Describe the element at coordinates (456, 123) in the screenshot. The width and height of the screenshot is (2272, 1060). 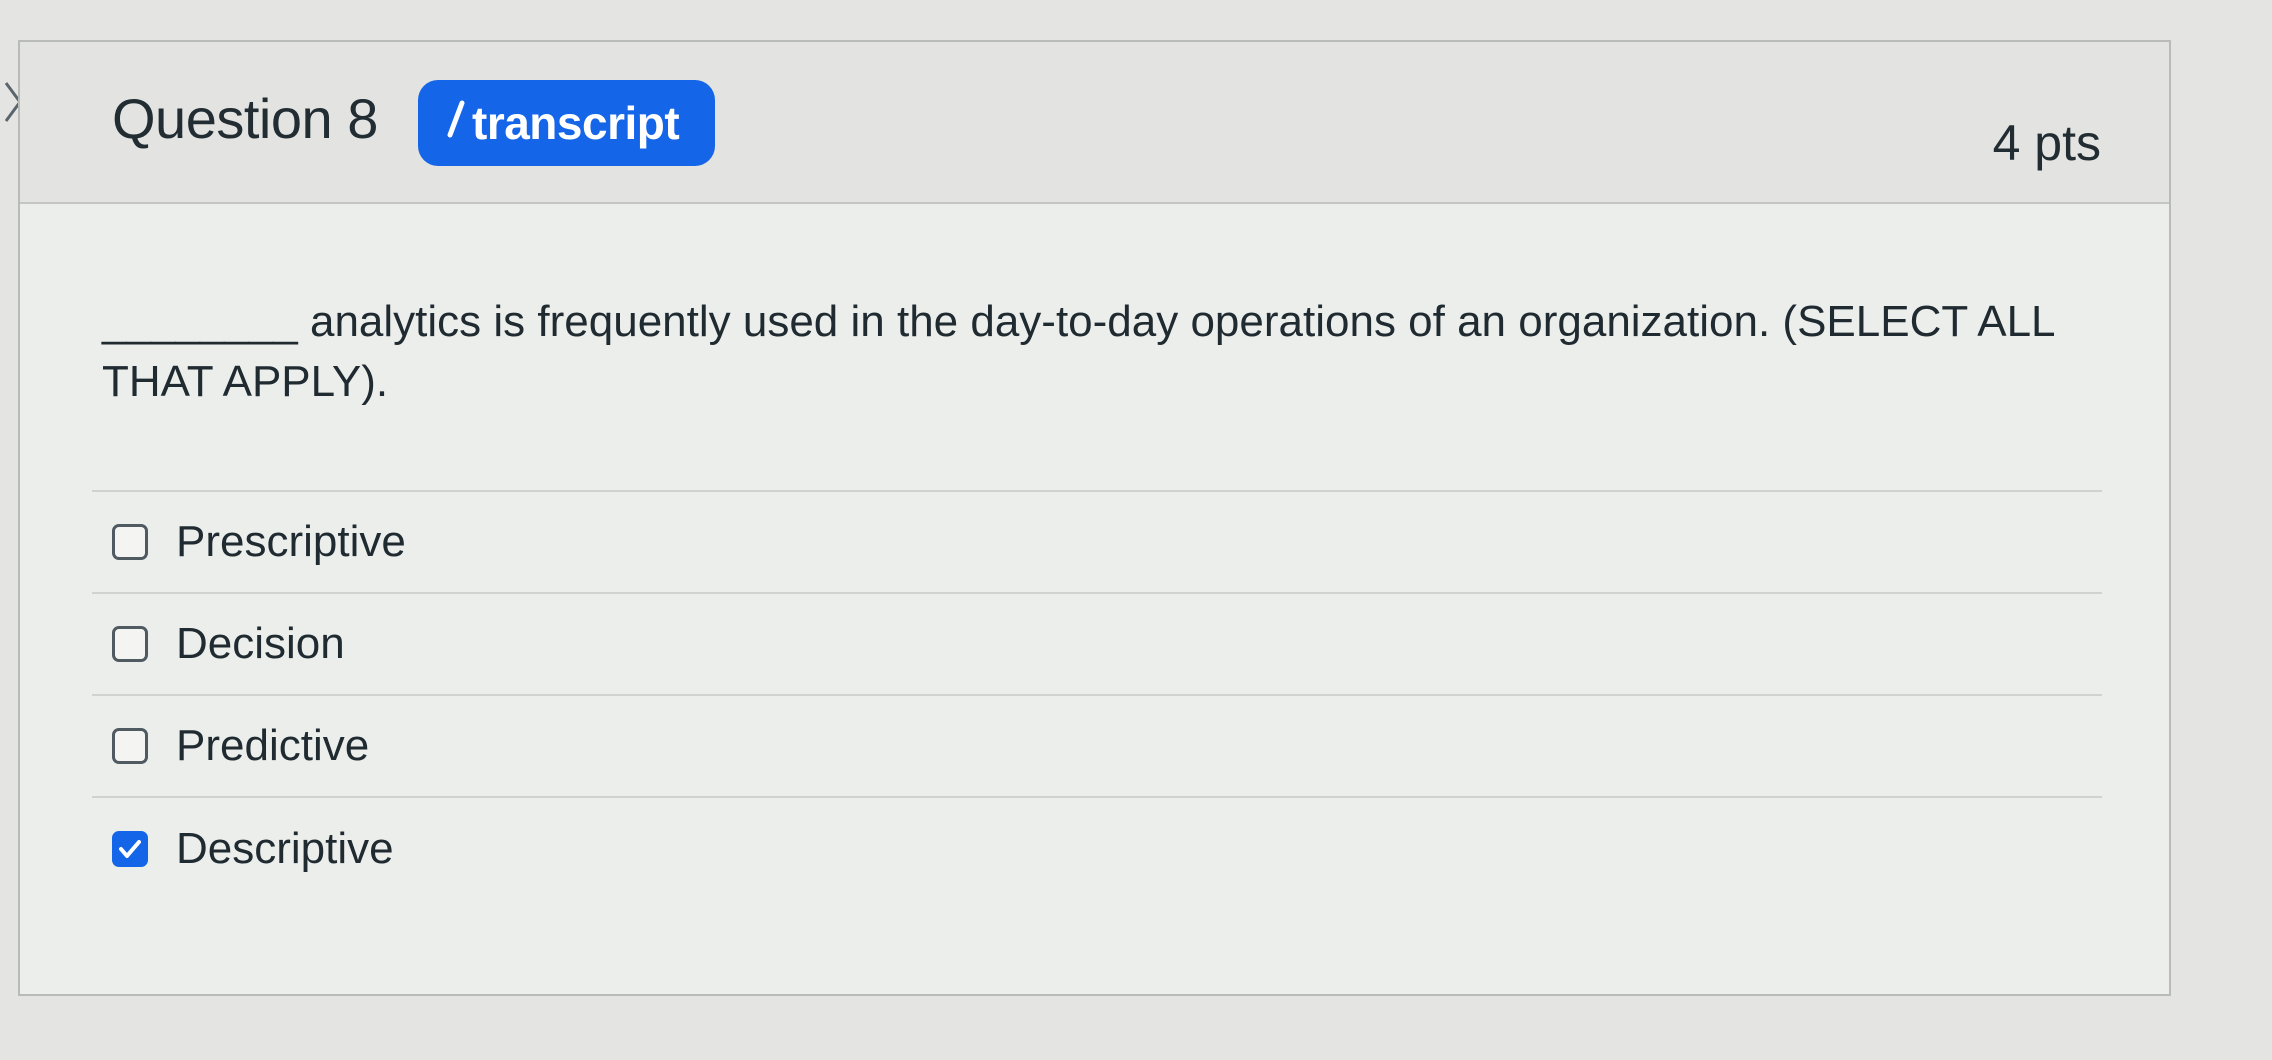
I see `slash-icon` at that location.